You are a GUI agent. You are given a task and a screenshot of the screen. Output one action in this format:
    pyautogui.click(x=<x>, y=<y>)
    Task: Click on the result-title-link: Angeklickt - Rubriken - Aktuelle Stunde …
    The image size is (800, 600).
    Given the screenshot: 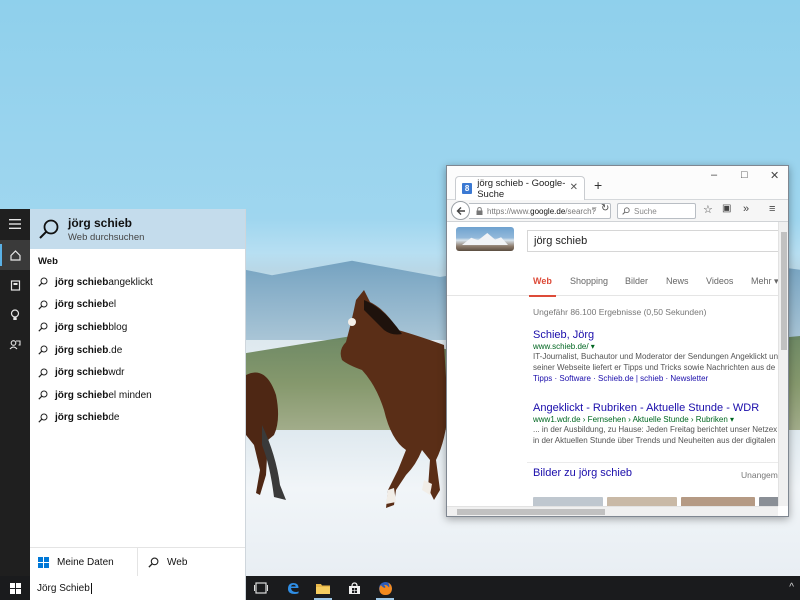 What is the action you would take?
    pyautogui.click(x=655, y=408)
    